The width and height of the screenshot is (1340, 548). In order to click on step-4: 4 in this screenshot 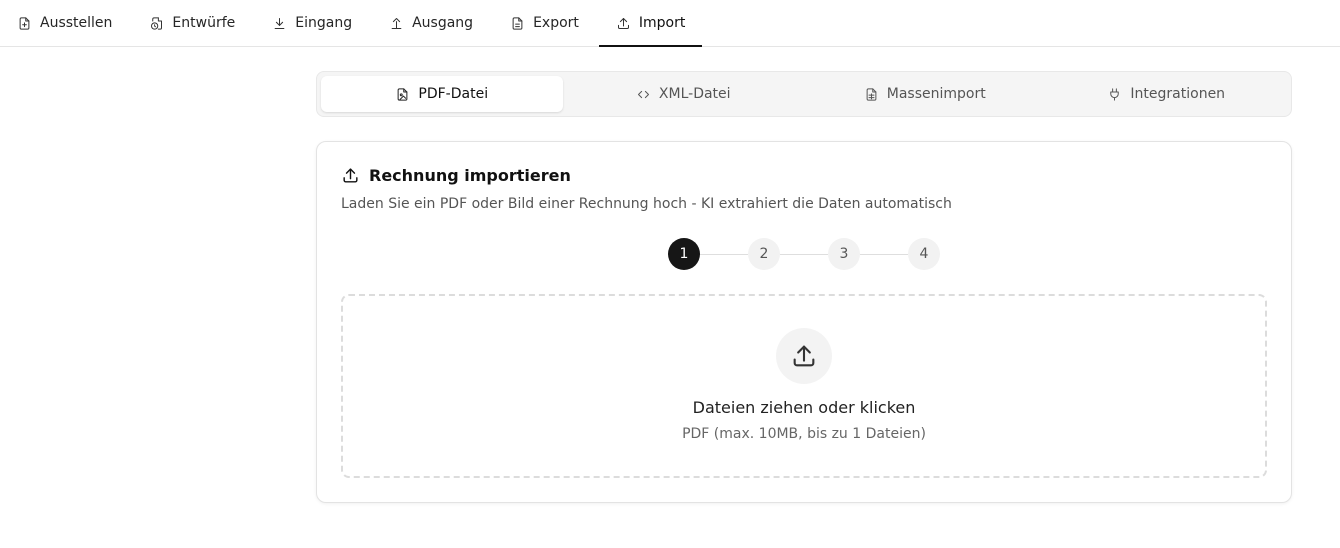, I will do `click(924, 254)`.